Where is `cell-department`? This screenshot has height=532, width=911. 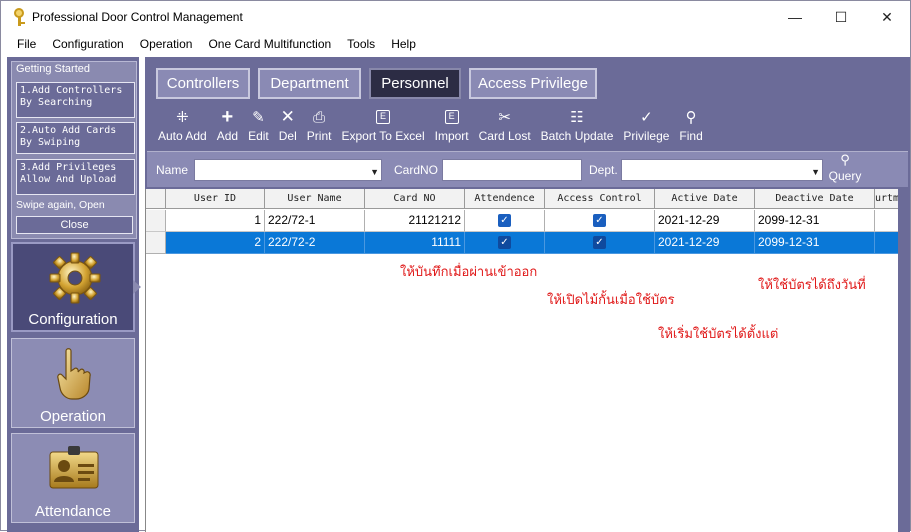
cell-department is located at coordinates (886, 243).